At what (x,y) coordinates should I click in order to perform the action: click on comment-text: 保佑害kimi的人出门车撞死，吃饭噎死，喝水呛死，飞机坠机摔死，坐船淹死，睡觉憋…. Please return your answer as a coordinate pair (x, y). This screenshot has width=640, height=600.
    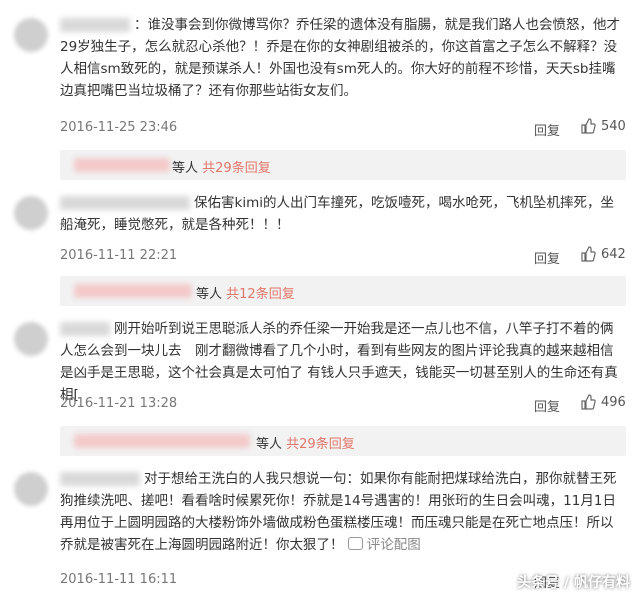
    Looking at the image, I should click on (337, 214).